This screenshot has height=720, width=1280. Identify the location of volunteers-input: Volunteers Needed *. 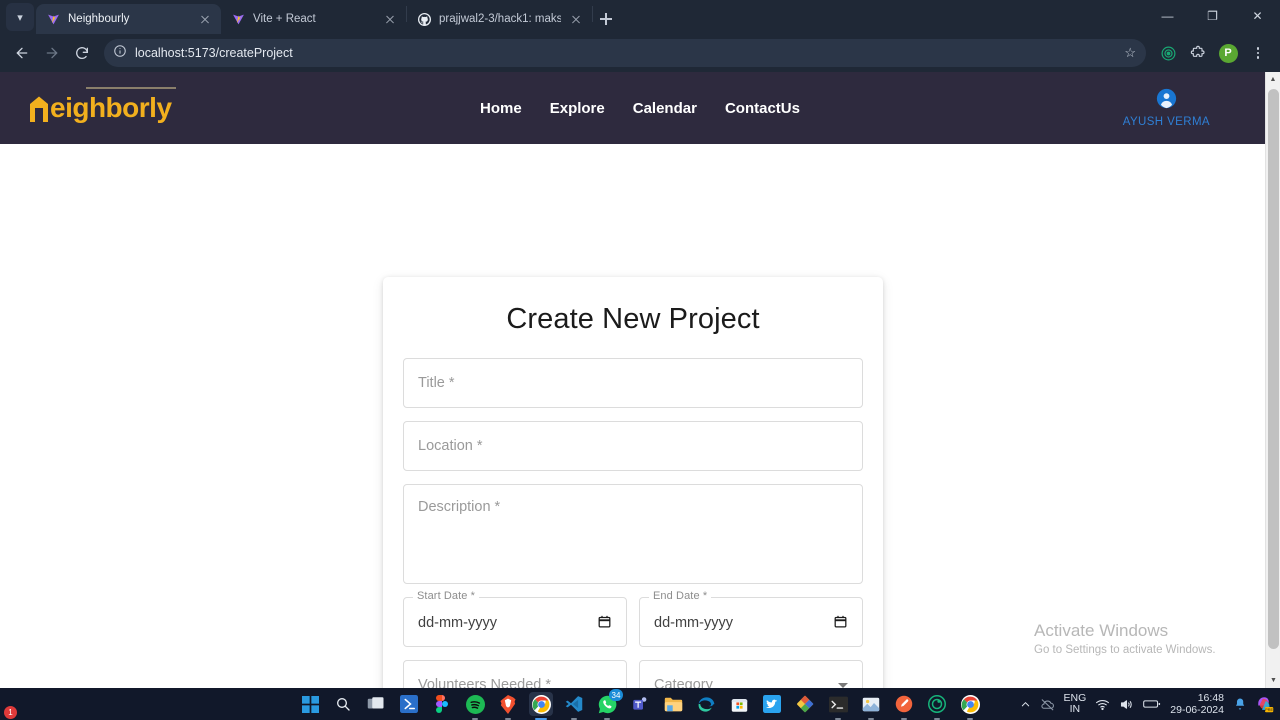
(515, 674).